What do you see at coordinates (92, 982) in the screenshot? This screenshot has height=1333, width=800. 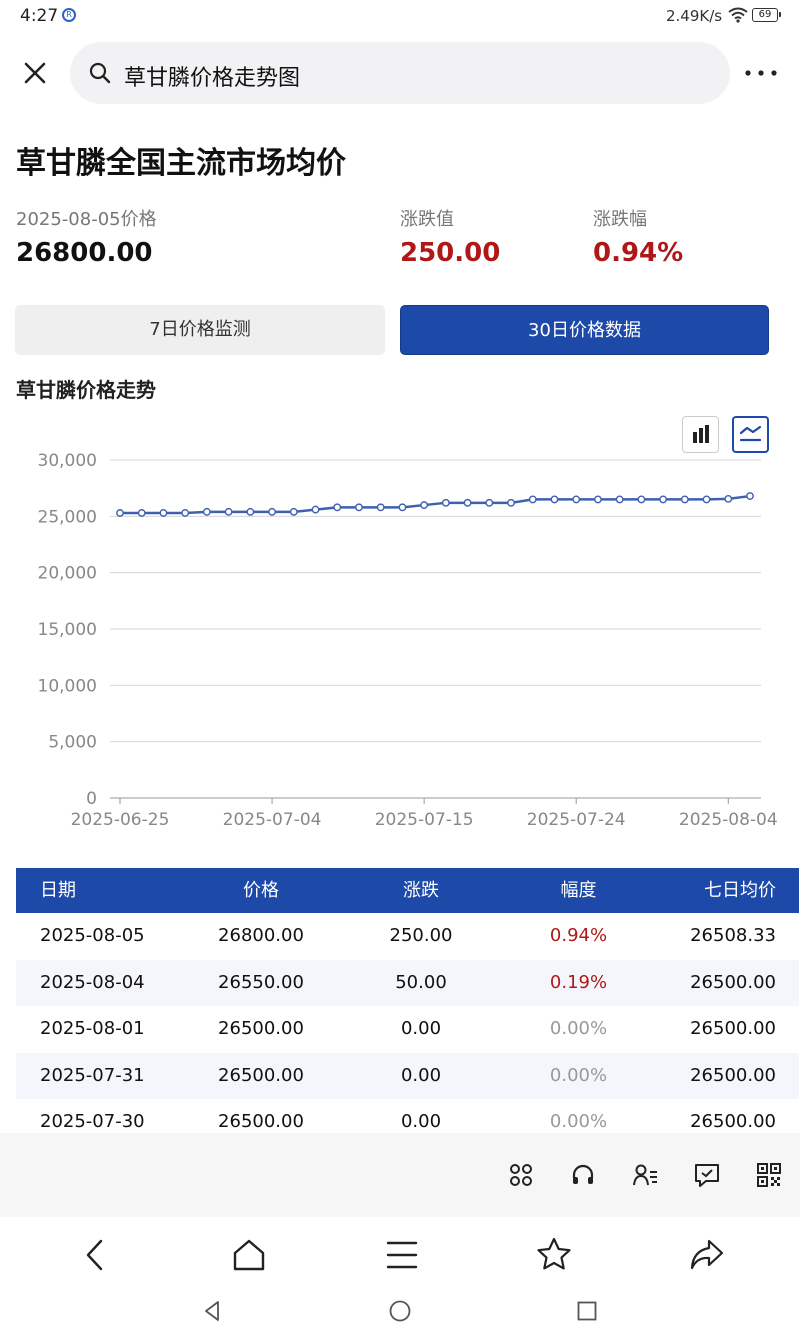 I see `row-date: 2025-08-04` at bounding box center [92, 982].